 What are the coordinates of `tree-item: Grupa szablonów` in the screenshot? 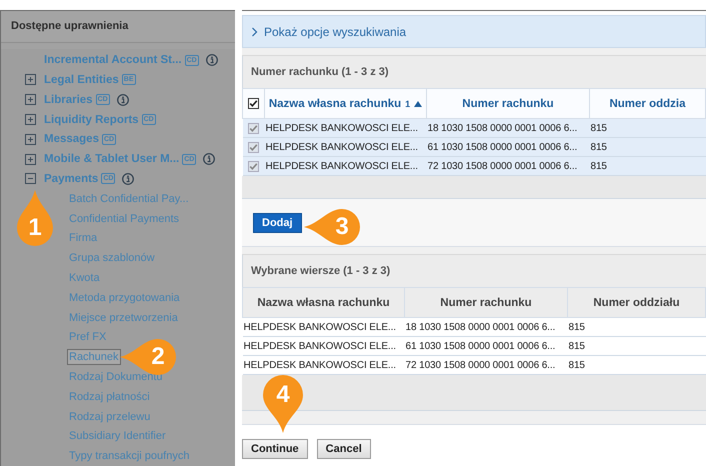 It's located at (112, 258).